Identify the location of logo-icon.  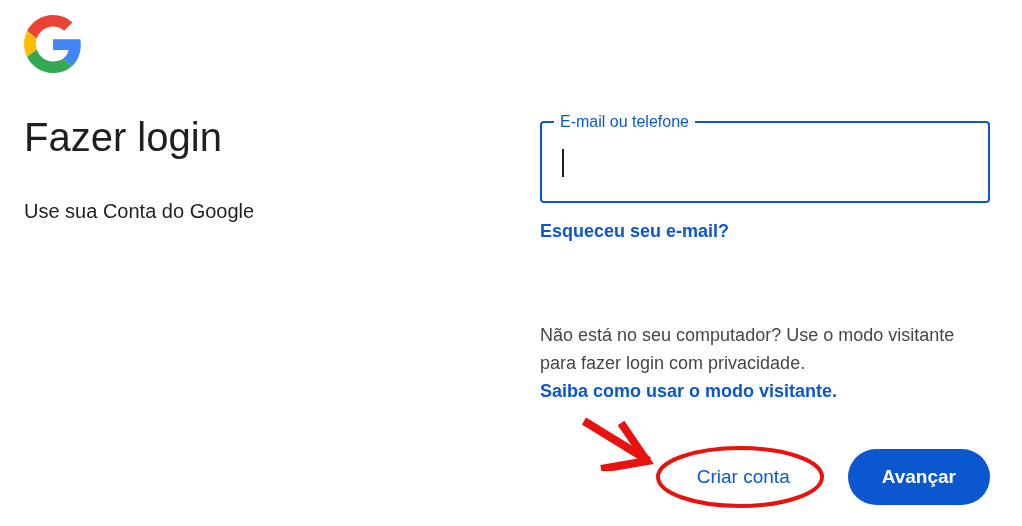
(53, 44).